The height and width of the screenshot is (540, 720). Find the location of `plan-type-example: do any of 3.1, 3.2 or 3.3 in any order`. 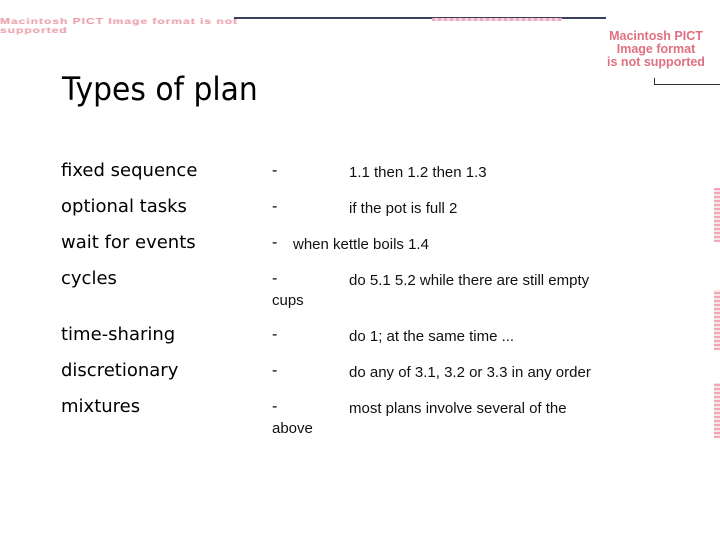

plan-type-example: do any of 3.1, 3.2 or 3.3 in any order is located at coordinates (470, 372).